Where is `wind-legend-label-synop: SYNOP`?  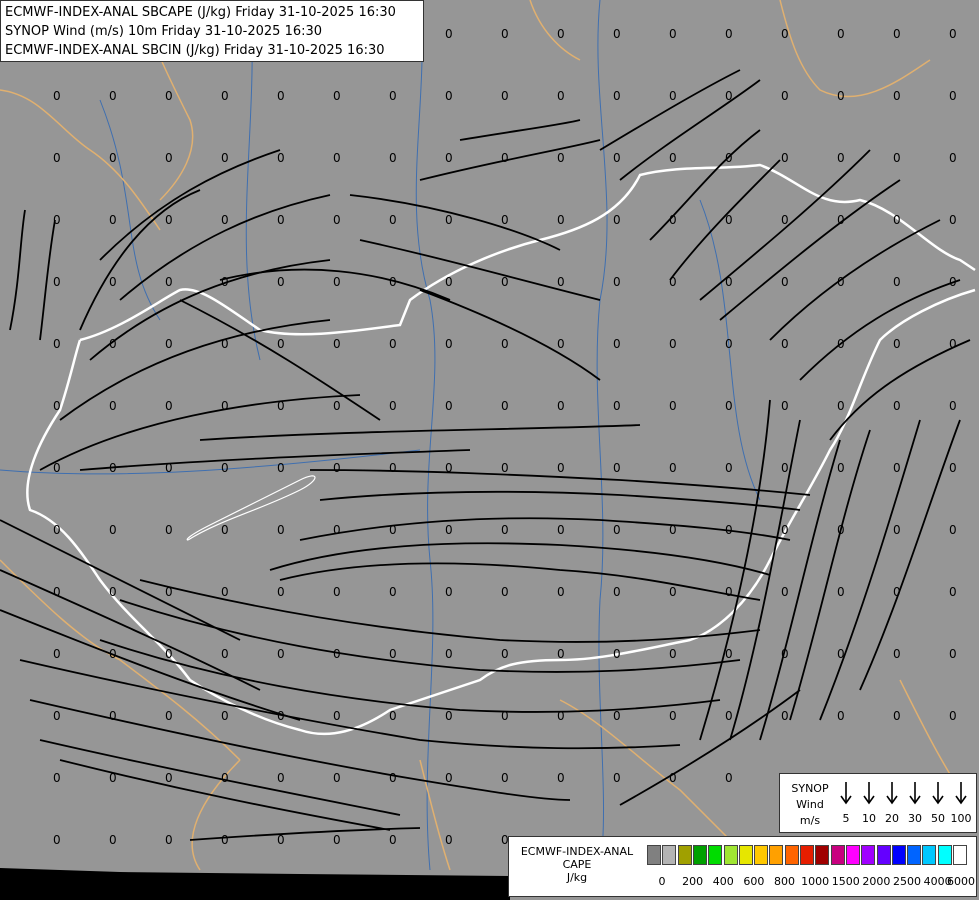
wind-legend-label-synop: SYNOP is located at coordinates (810, 788).